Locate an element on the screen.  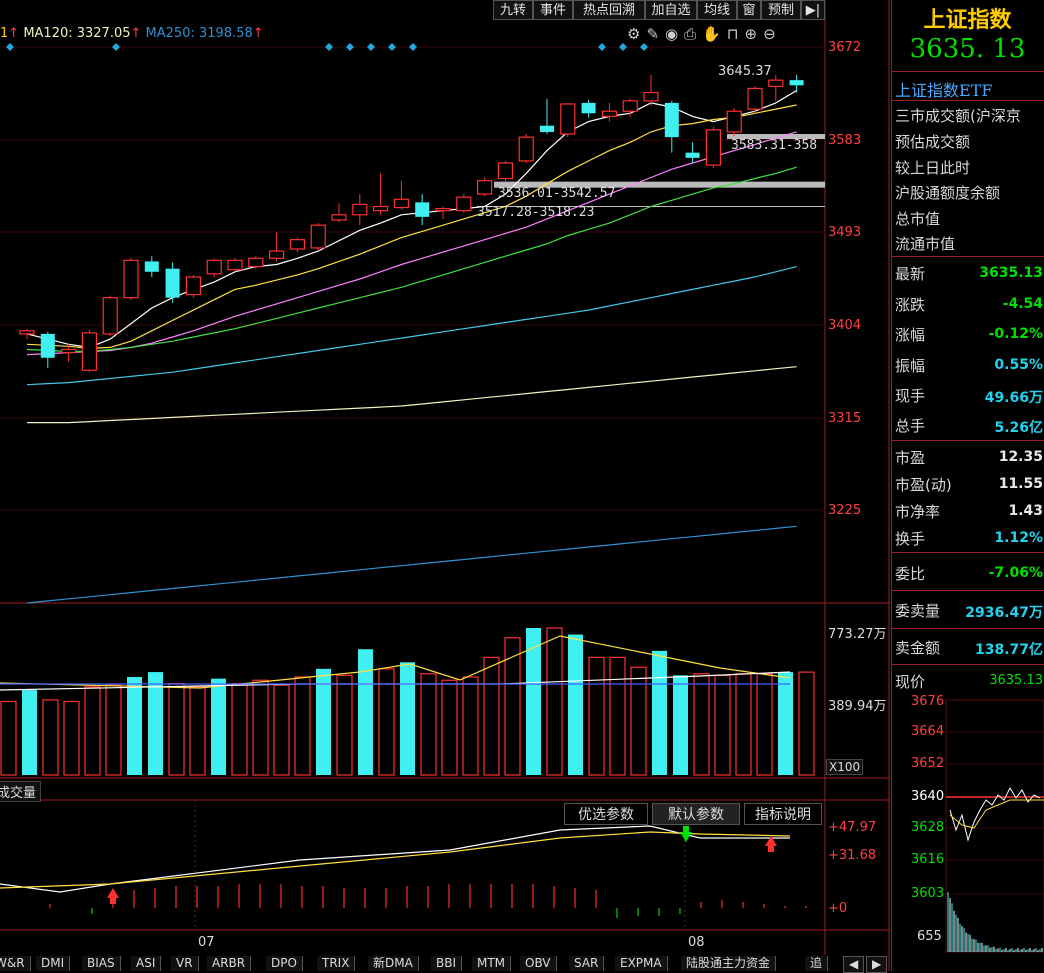
tab-expma: EXPMA is located at coordinates (641, 963).